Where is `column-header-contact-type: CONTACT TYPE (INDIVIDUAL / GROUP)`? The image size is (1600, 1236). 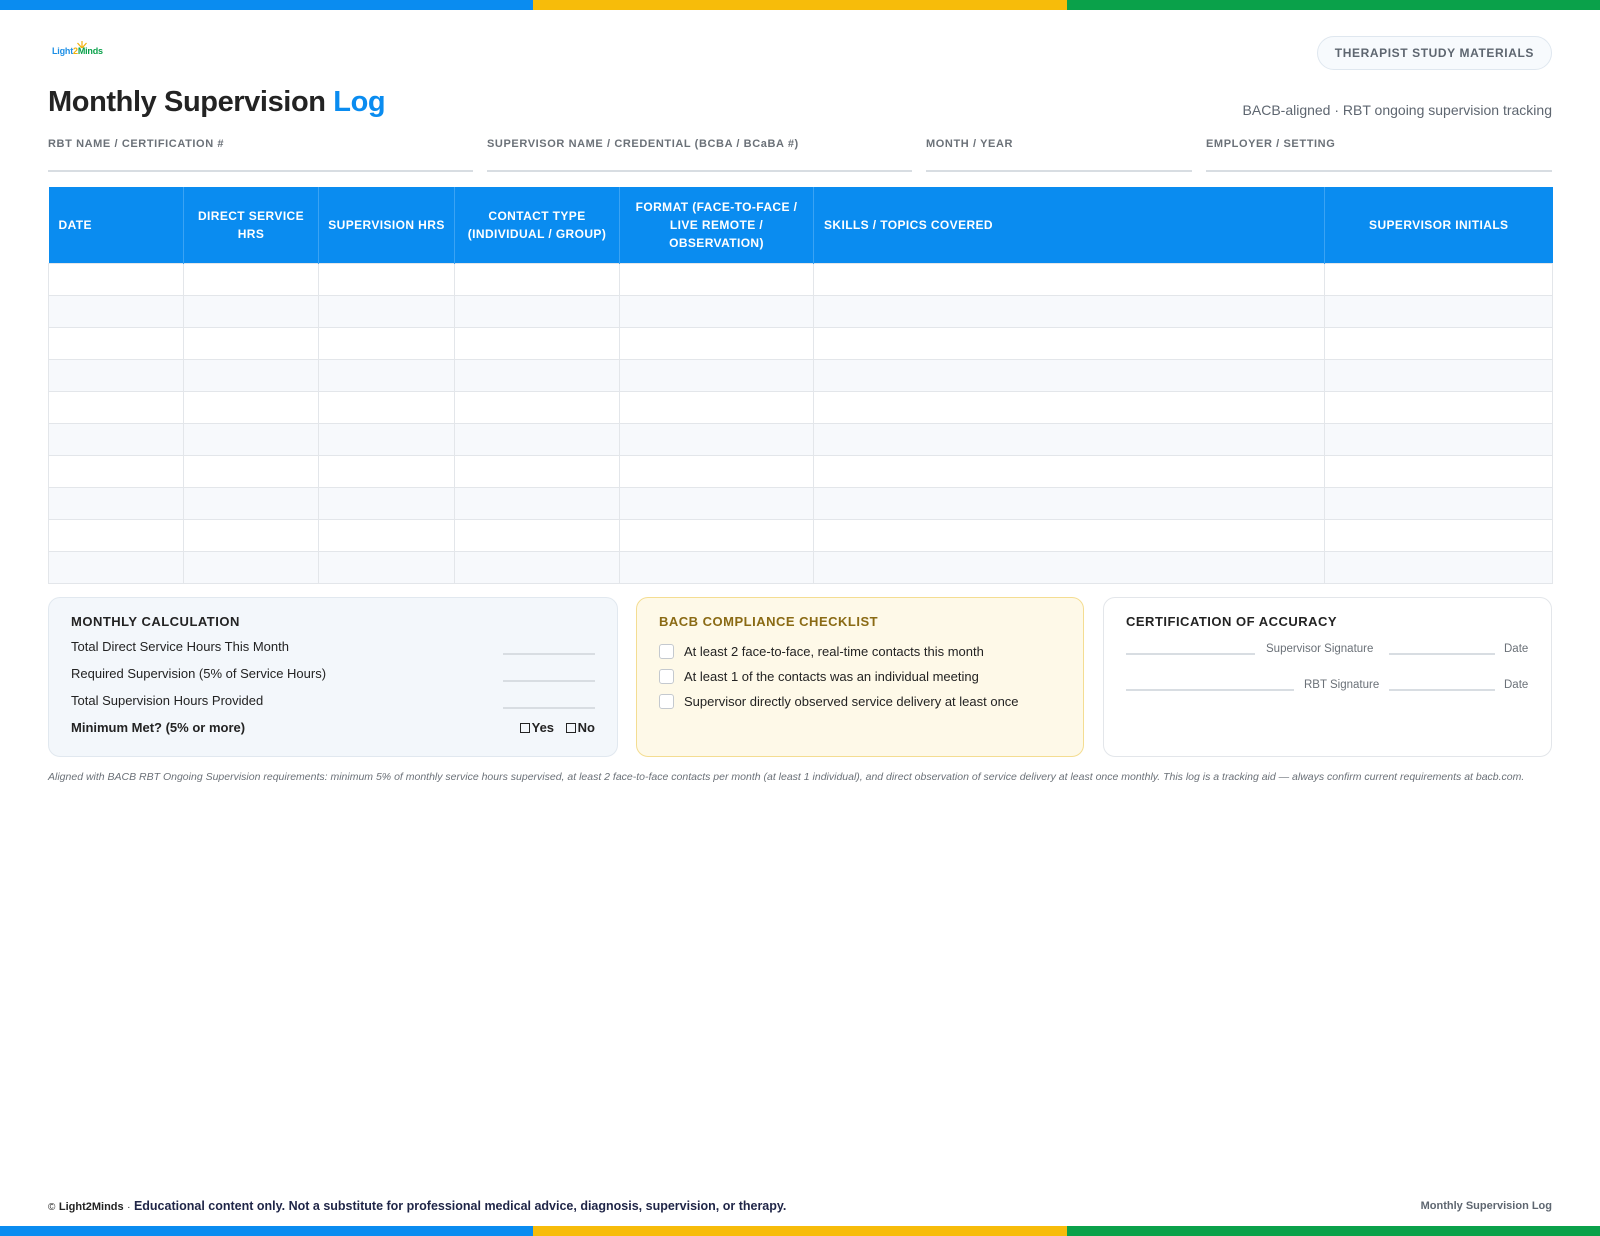 column-header-contact-type: CONTACT TYPE (INDIVIDUAL / GROUP) is located at coordinates (537, 225).